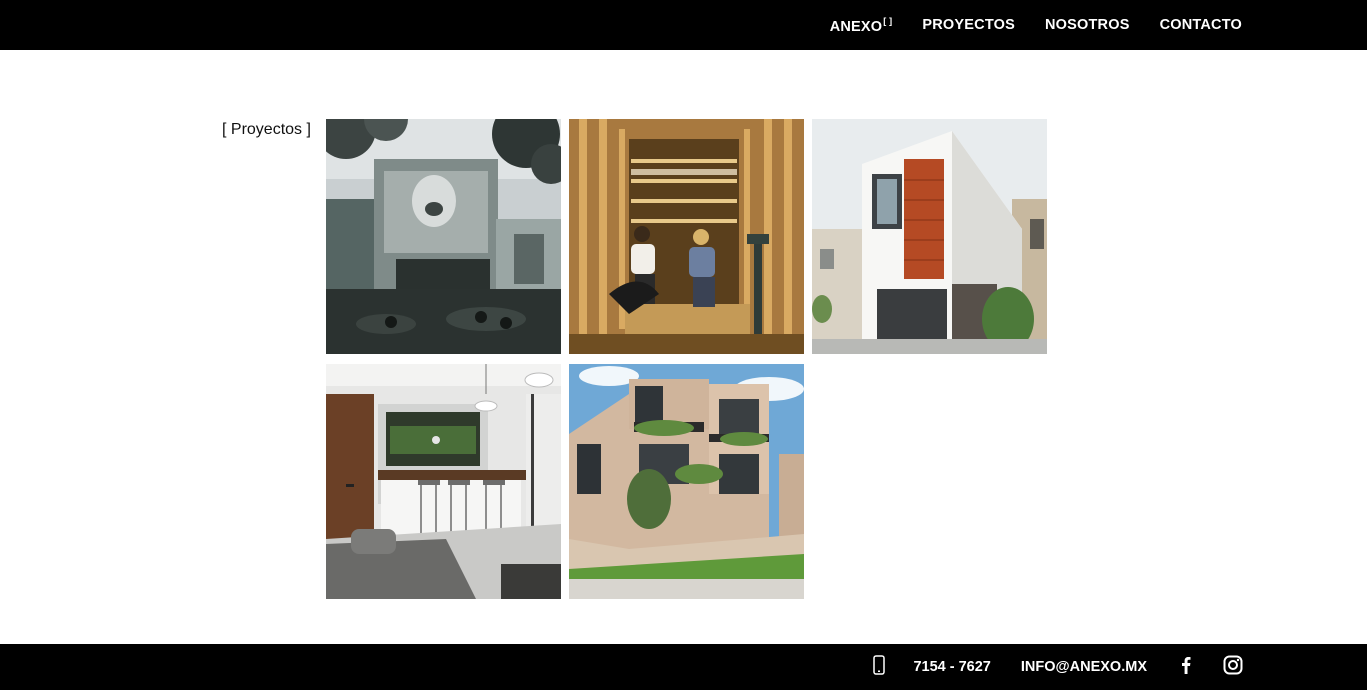  What do you see at coordinates (683, 667) in the screenshot?
I see `footer: 7154 - 7627 INFO@ANEXO.MX` at bounding box center [683, 667].